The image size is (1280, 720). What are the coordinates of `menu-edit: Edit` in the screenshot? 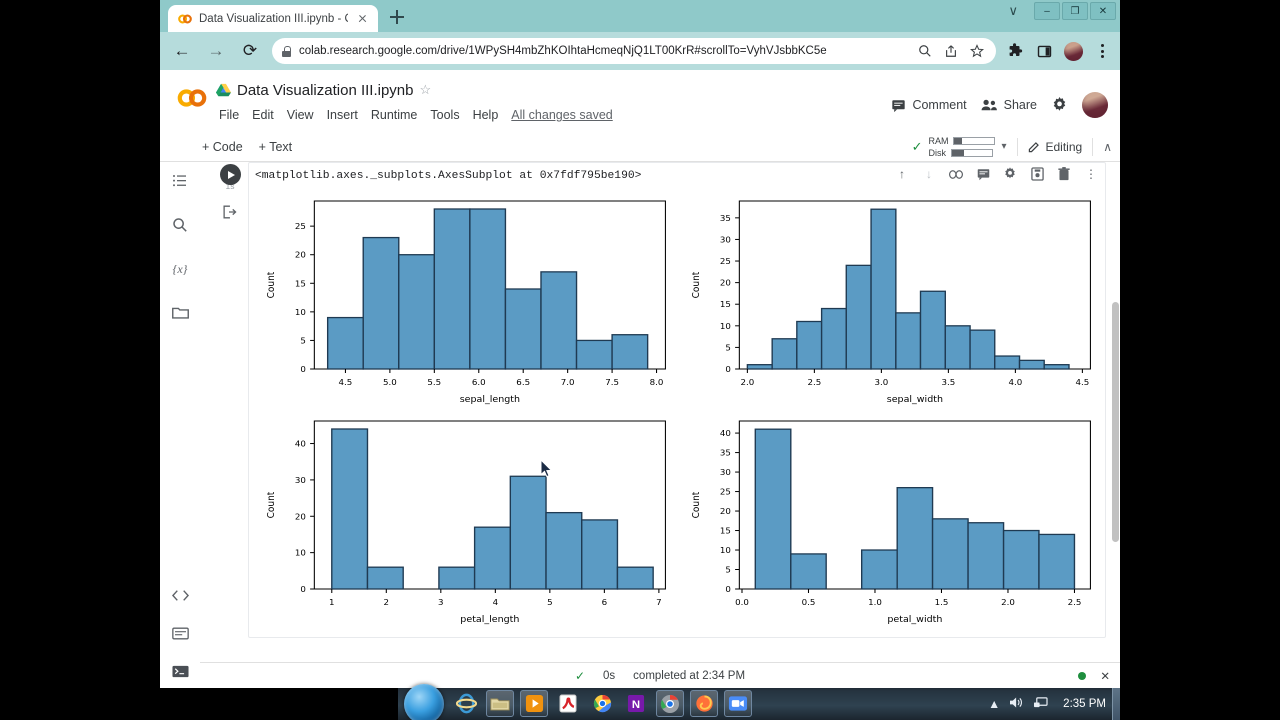 It's located at (263, 115).